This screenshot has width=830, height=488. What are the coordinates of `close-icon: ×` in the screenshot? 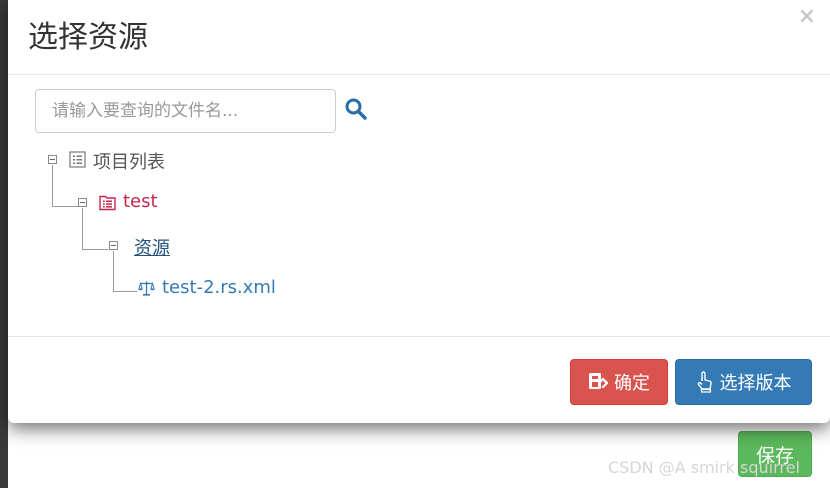 It's located at (807, 16).